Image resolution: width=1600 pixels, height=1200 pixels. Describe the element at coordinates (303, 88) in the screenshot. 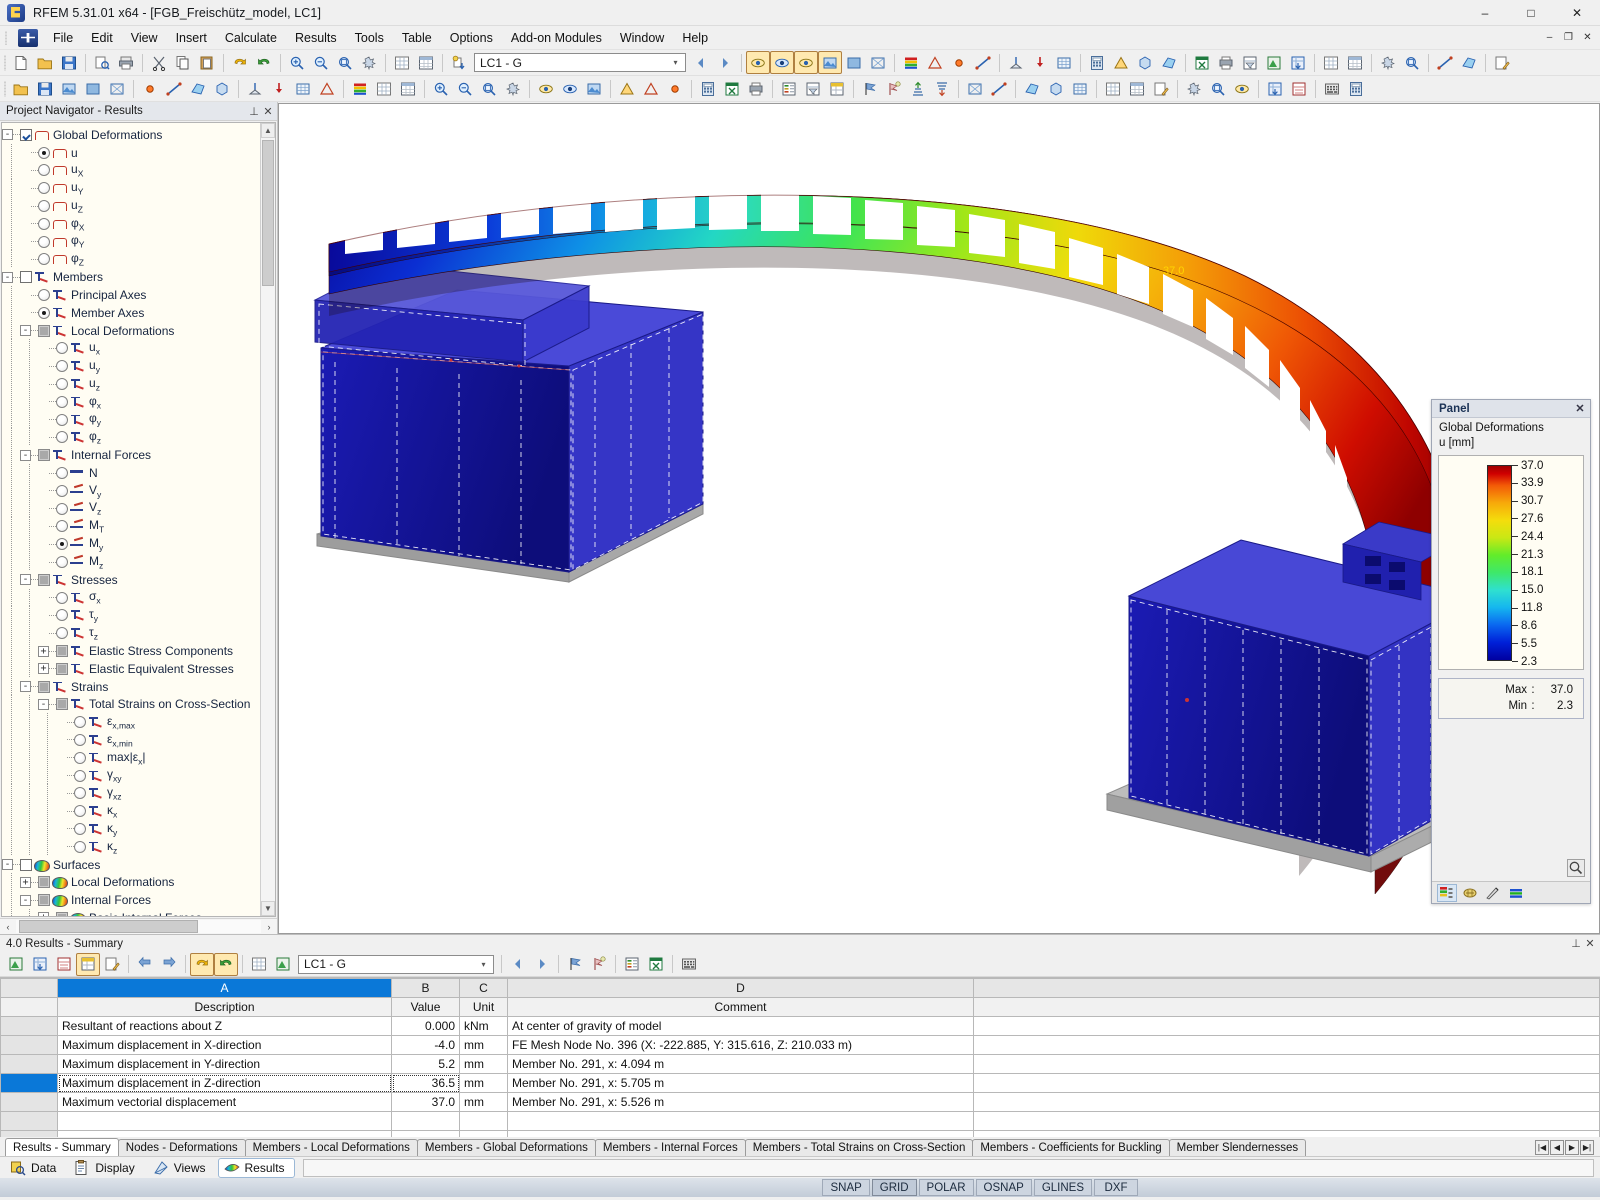

I see `mesh-button` at that location.